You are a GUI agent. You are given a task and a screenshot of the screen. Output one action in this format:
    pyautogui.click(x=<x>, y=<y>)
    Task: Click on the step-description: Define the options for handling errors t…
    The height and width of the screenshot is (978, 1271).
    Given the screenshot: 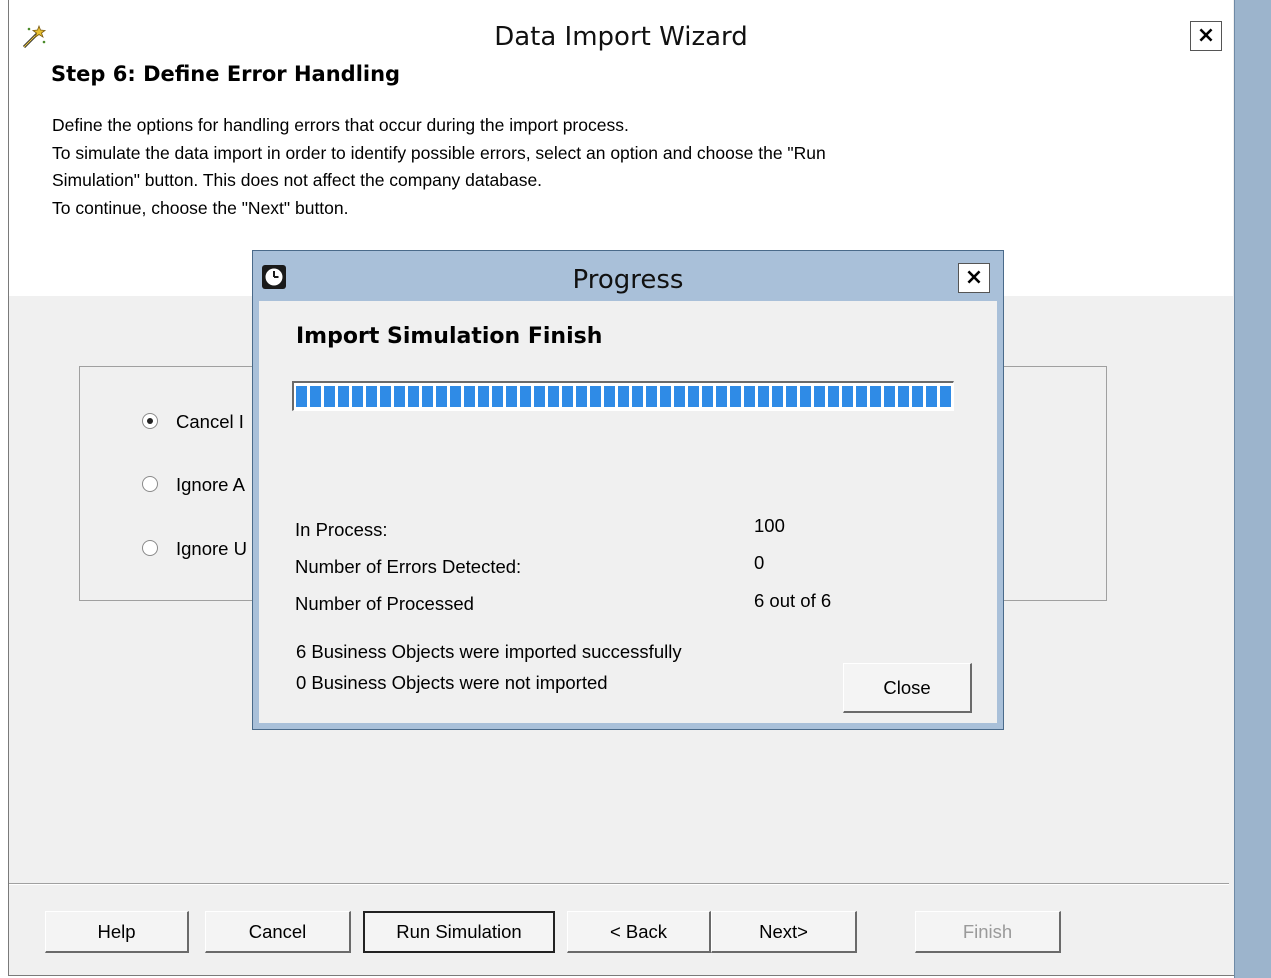 What is the action you would take?
    pyautogui.click(x=552, y=167)
    